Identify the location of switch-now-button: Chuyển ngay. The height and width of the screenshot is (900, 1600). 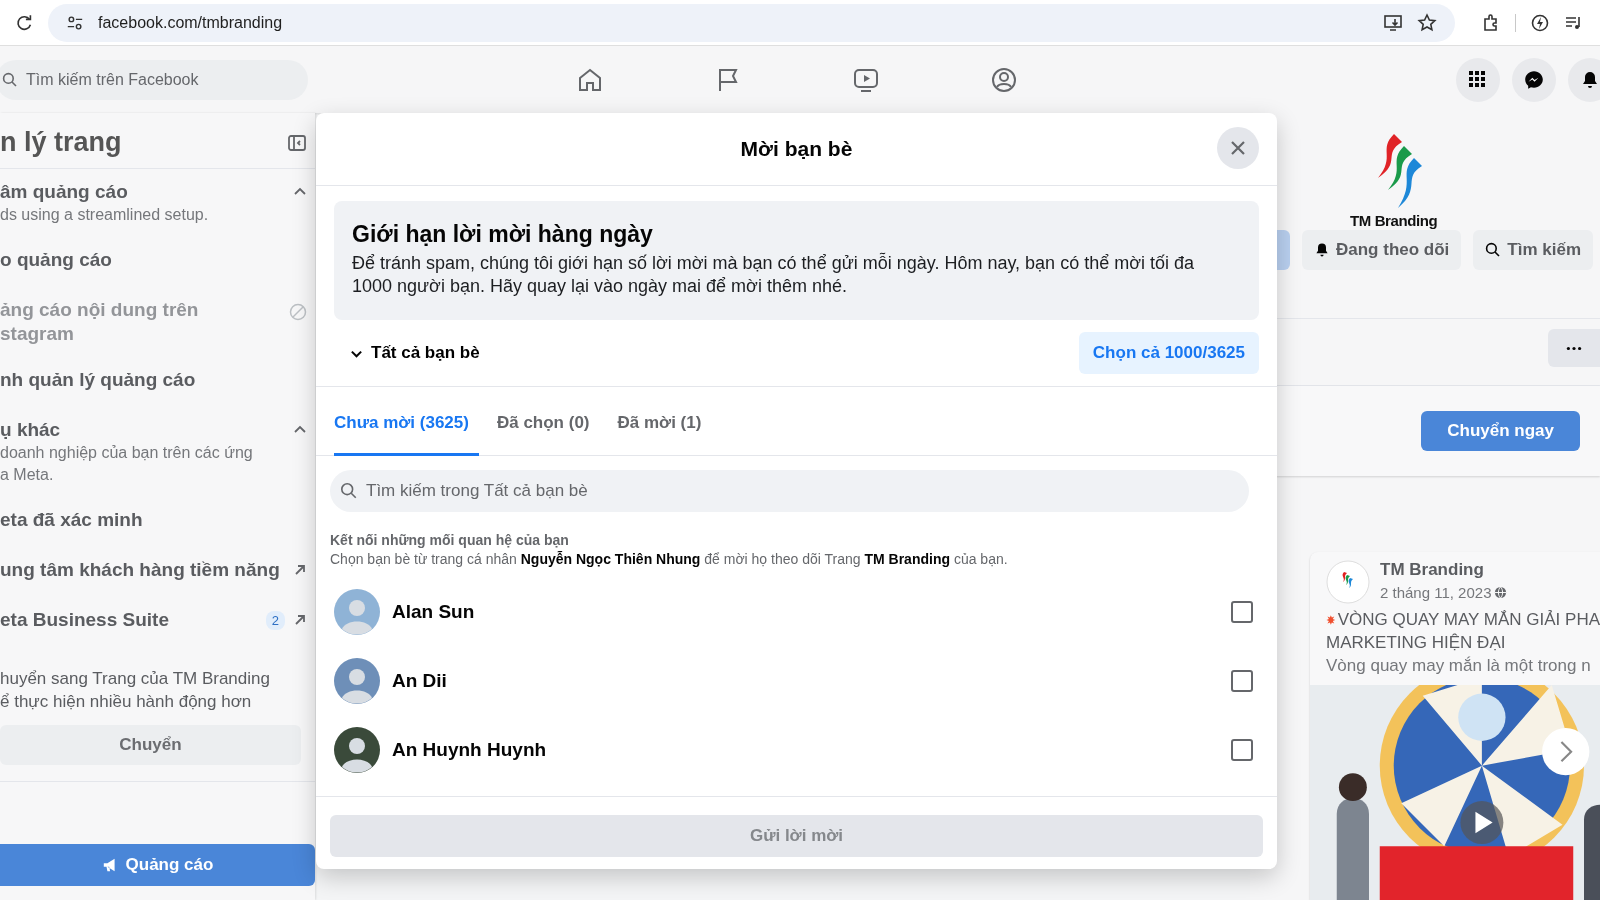
(1500, 431).